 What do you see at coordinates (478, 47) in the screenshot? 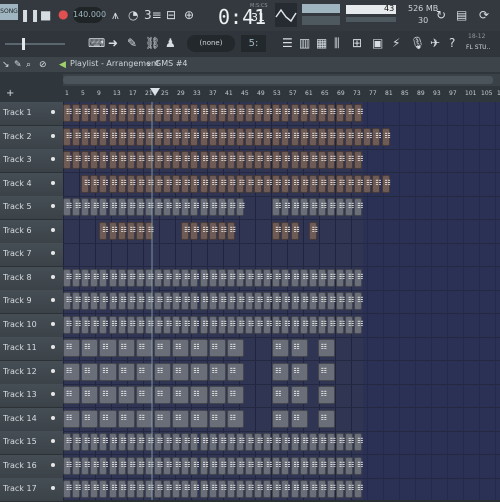
I see `news-label: FL STU..` at bounding box center [478, 47].